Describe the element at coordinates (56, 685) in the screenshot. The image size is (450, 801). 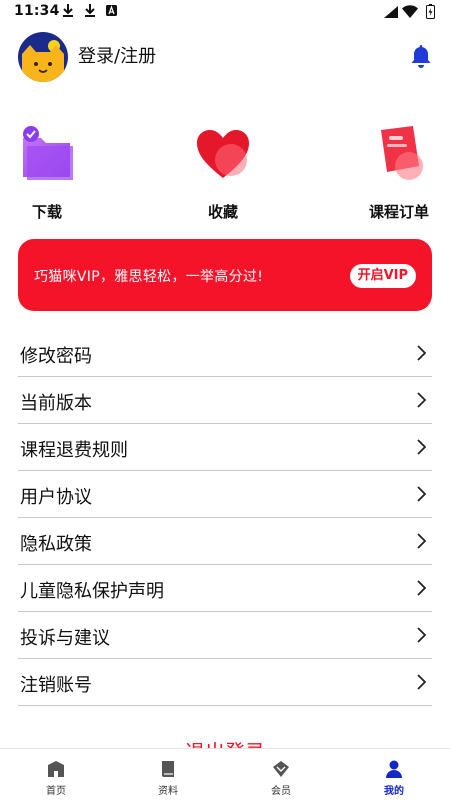
I see `settings-item-label: 注销账号` at that location.